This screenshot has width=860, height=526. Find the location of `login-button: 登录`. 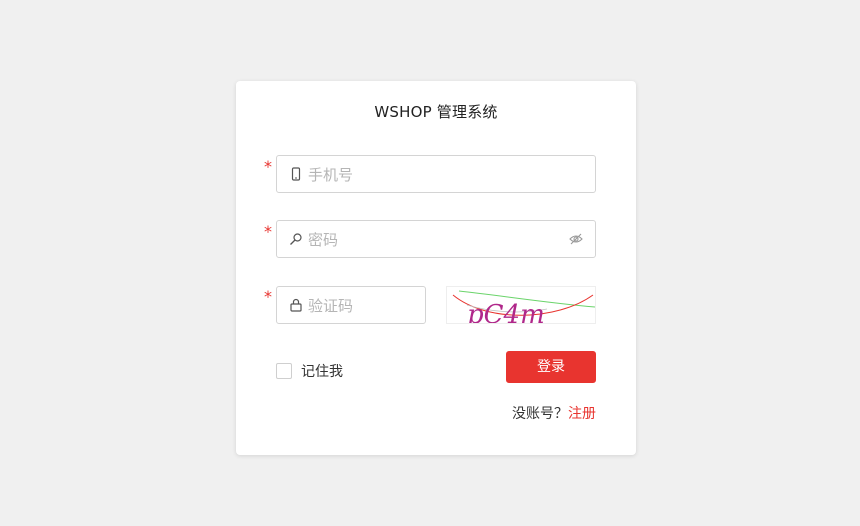

login-button: 登录 is located at coordinates (551, 367).